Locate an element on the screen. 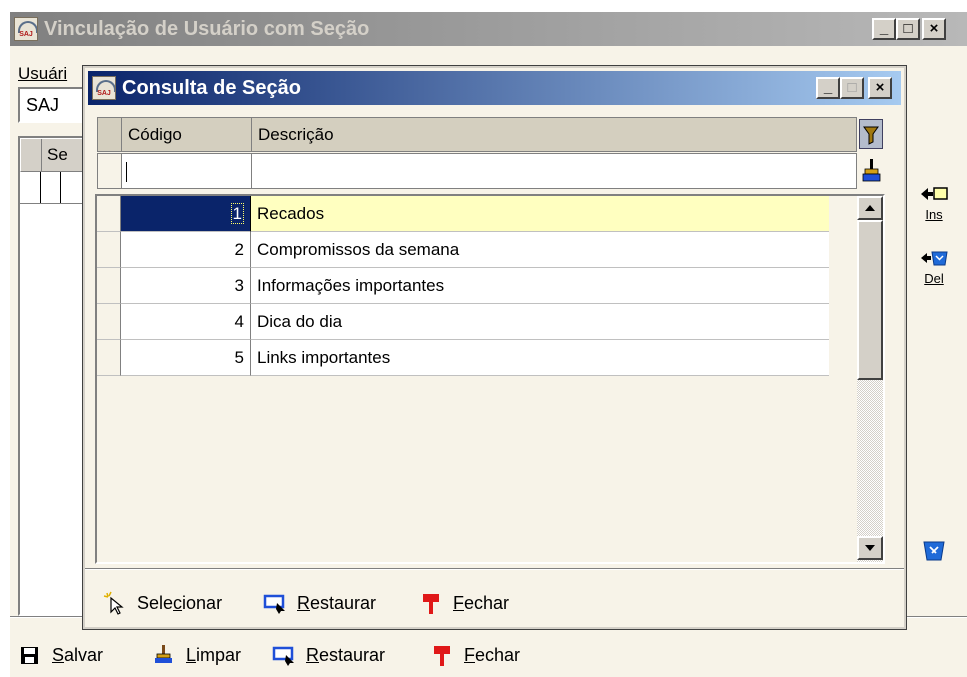 Image resolution: width=967 pixels, height=677 pixels. close-window-label: Fechar is located at coordinates (492, 655).